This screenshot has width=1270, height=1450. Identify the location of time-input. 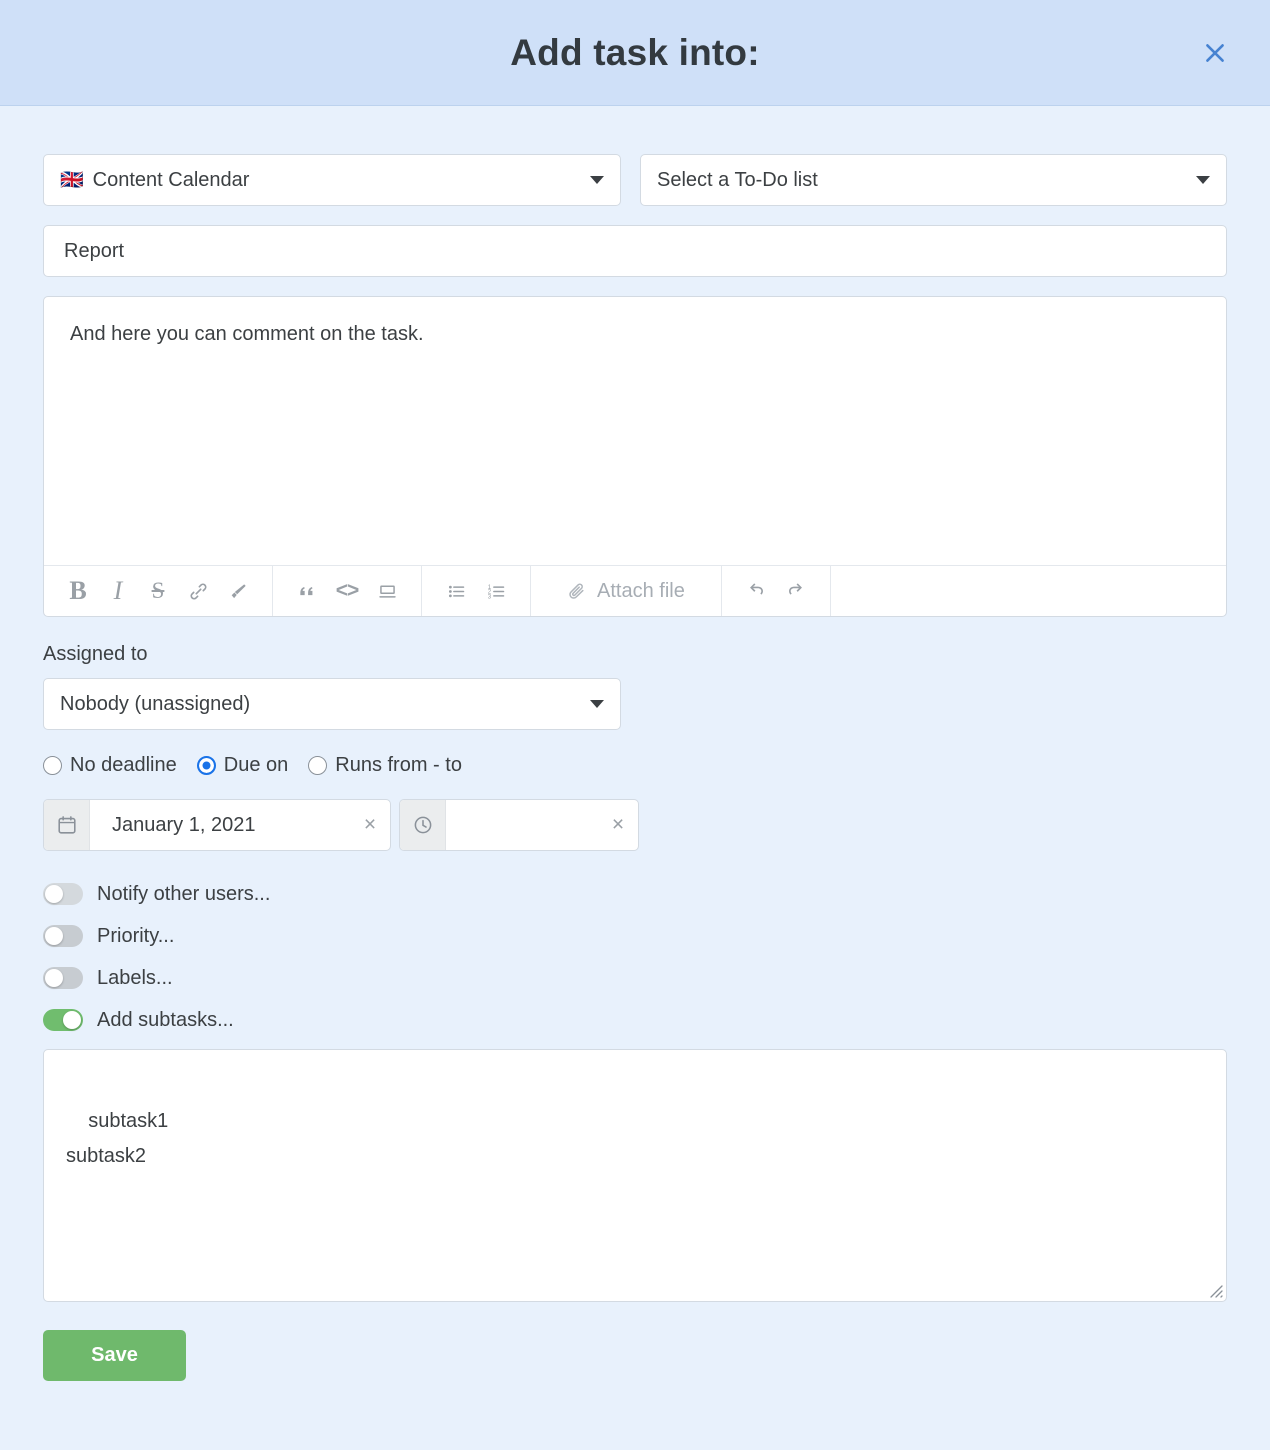
(464, 825).